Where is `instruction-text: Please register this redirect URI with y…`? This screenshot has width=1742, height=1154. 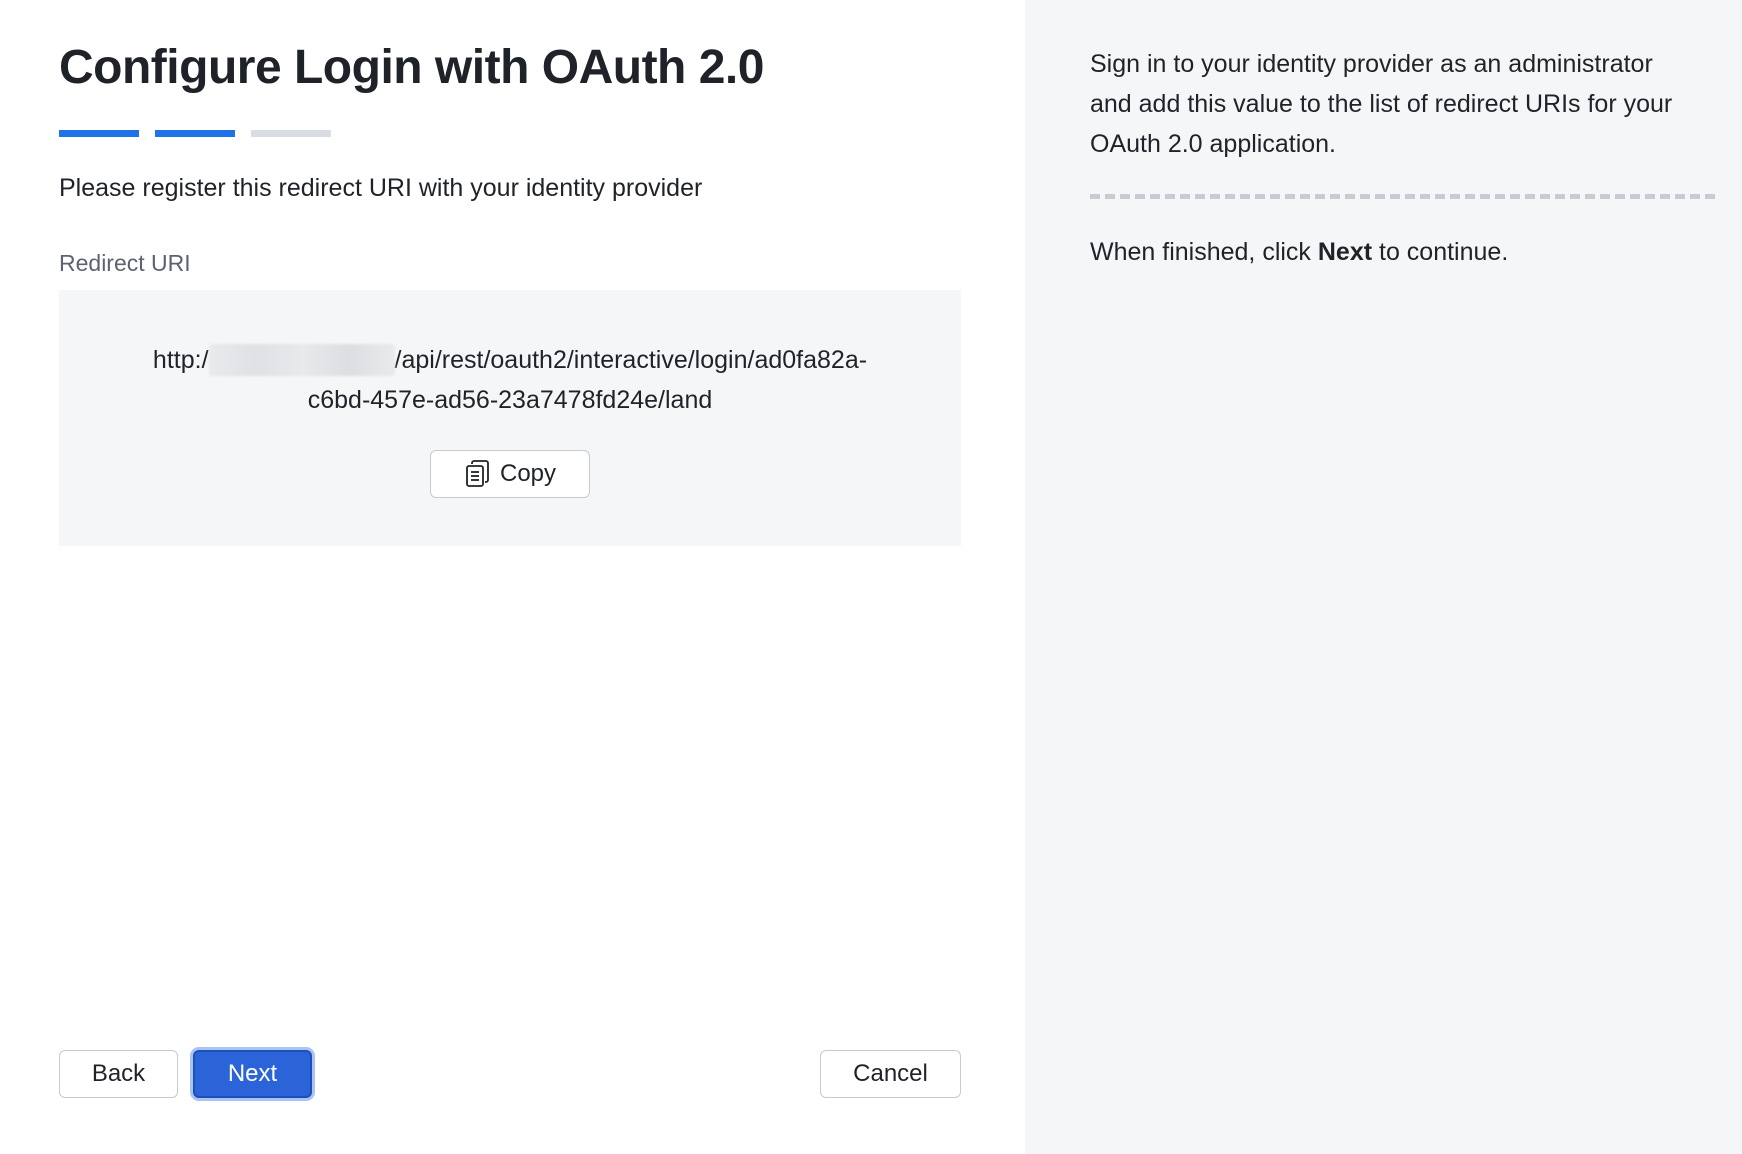
instruction-text: Please register this redirect URI with y… is located at coordinates (381, 188).